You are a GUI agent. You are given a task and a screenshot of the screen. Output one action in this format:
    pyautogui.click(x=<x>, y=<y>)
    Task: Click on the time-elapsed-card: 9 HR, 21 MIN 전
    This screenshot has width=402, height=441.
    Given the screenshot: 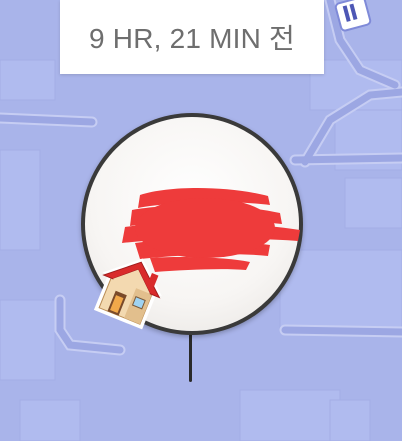 What is the action you would take?
    pyautogui.click(x=192, y=37)
    